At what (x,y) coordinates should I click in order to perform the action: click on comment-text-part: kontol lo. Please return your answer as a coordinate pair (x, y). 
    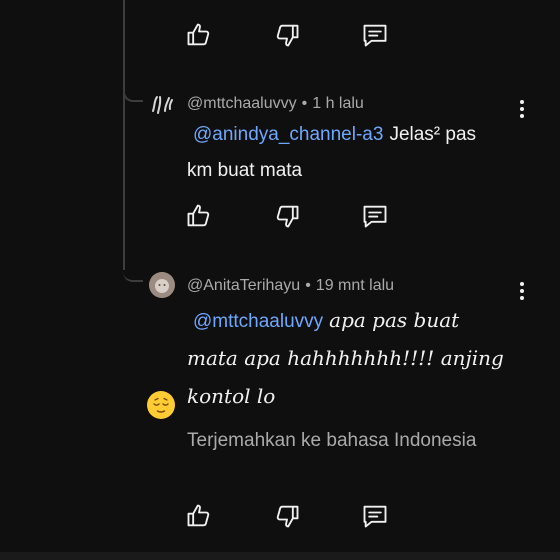
    Looking at the image, I should click on (231, 396).